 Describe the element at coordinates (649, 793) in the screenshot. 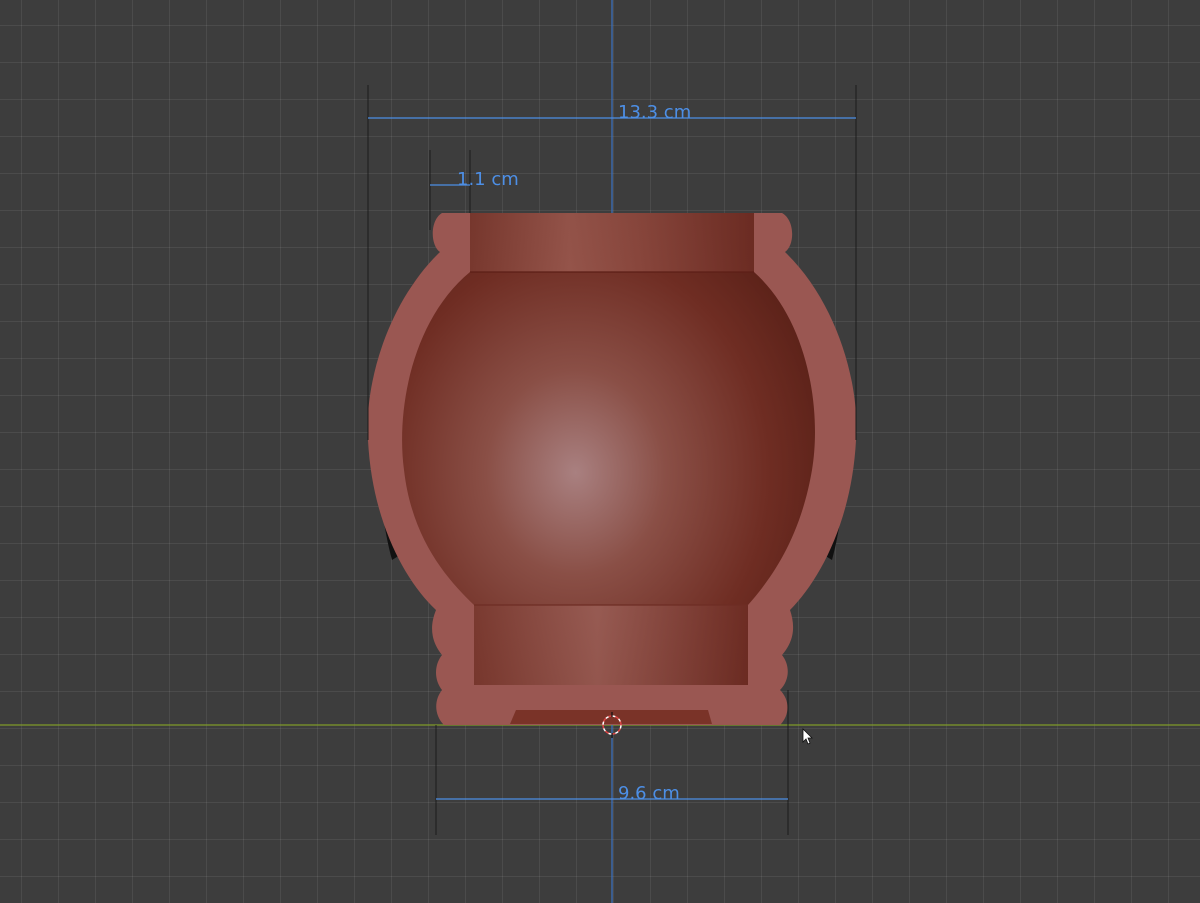

I see `measure-label-base: 9.6 cm` at that location.